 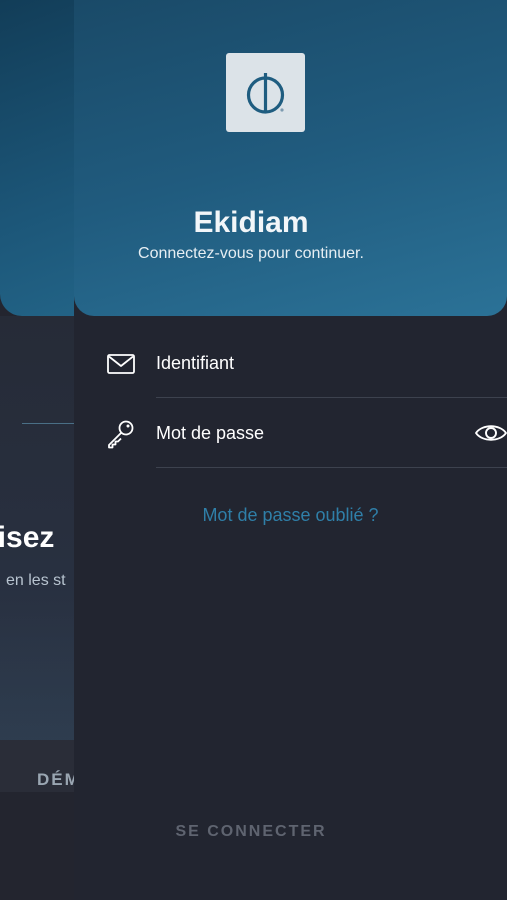 What do you see at coordinates (55, 779) in the screenshot?
I see `background-start-button: DÉM` at bounding box center [55, 779].